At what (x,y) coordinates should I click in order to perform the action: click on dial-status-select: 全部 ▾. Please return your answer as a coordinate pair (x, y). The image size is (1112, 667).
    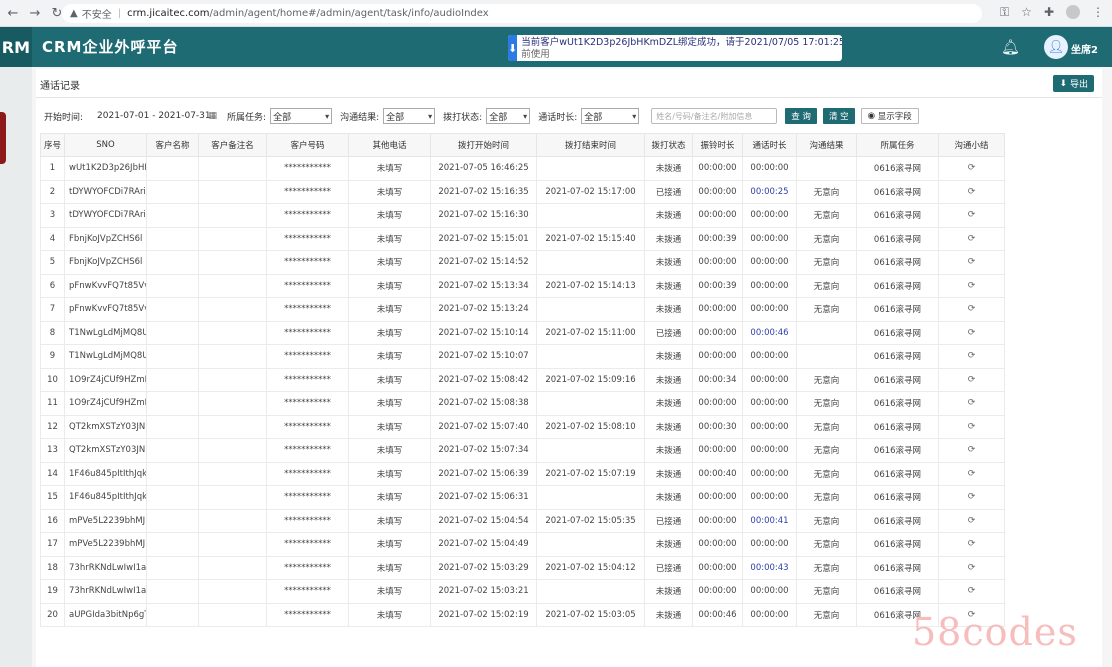
    Looking at the image, I should click on (508, 116).